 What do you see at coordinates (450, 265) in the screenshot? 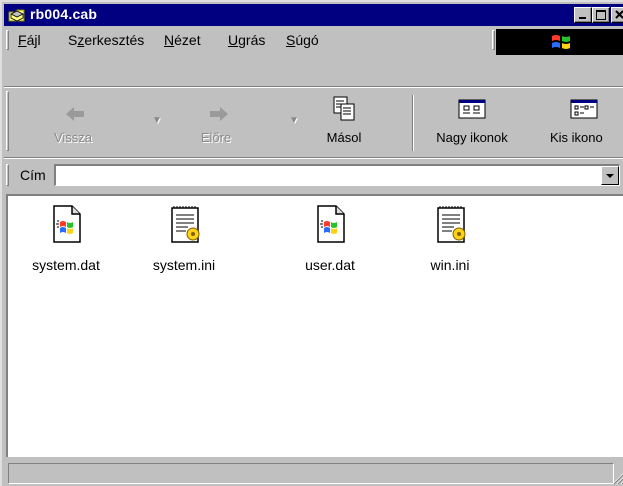
I see `file-name: win.ini` at bounding box center [450, 265].